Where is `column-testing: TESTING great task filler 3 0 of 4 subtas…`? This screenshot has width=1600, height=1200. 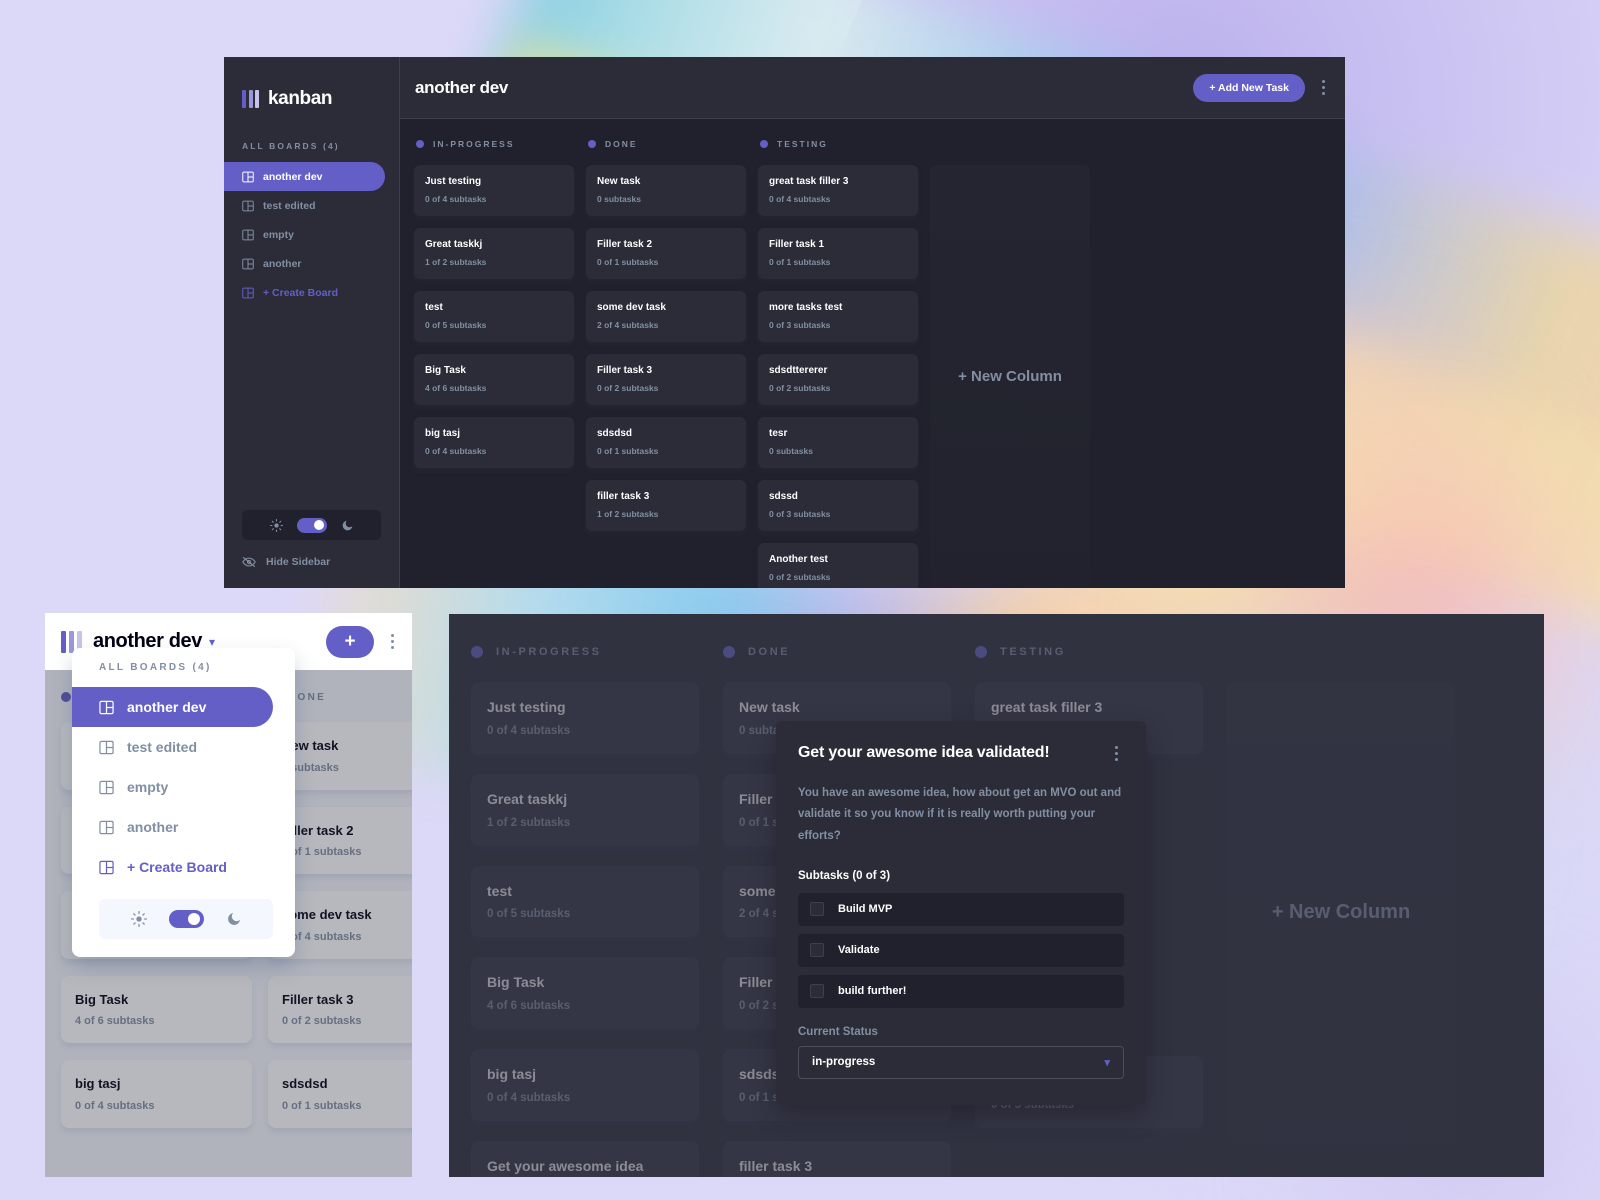
column-testing: TESTING great task filler 3 0 of 4 subtas… is located at coordinates (838, 360).